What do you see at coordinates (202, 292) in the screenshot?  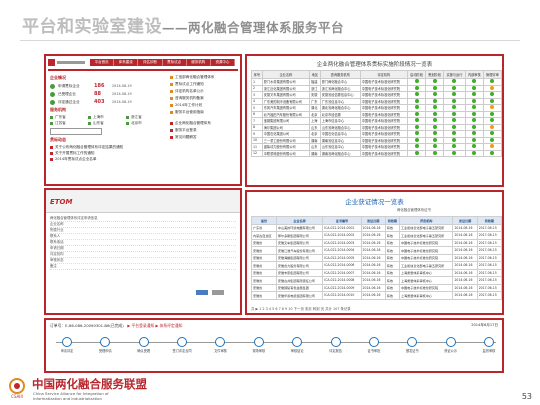 I see `submit-button` at bounding box center [202, 292].